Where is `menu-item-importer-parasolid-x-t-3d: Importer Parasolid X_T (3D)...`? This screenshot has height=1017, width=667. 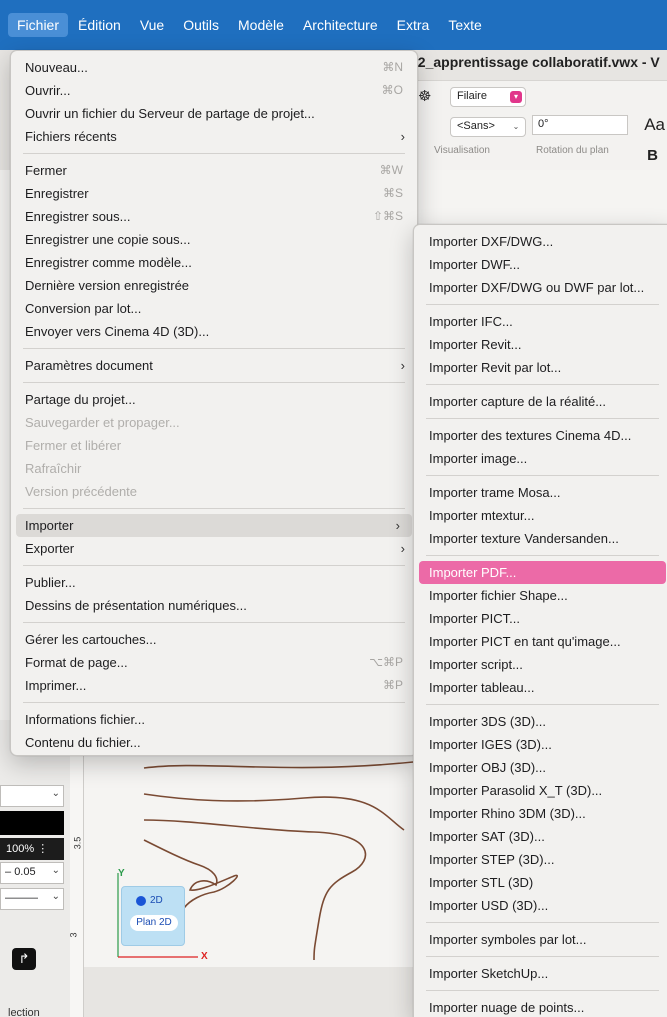
menu-item-importer-parasolid-x-t-3d: Importer Parasolid X_T (3D)... is located at coordinates (540, 790).